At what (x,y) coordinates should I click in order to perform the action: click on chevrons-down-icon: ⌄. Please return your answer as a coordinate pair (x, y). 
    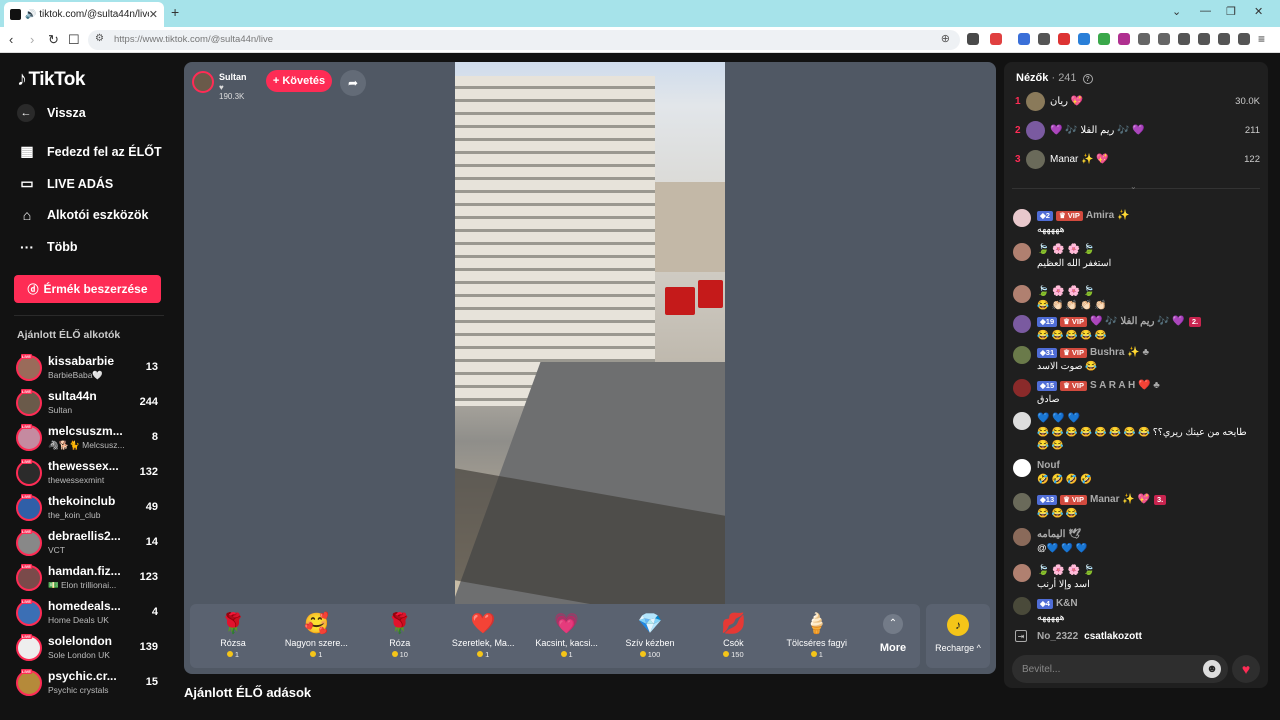
    Looking at the image, I should click on (1133, 186).